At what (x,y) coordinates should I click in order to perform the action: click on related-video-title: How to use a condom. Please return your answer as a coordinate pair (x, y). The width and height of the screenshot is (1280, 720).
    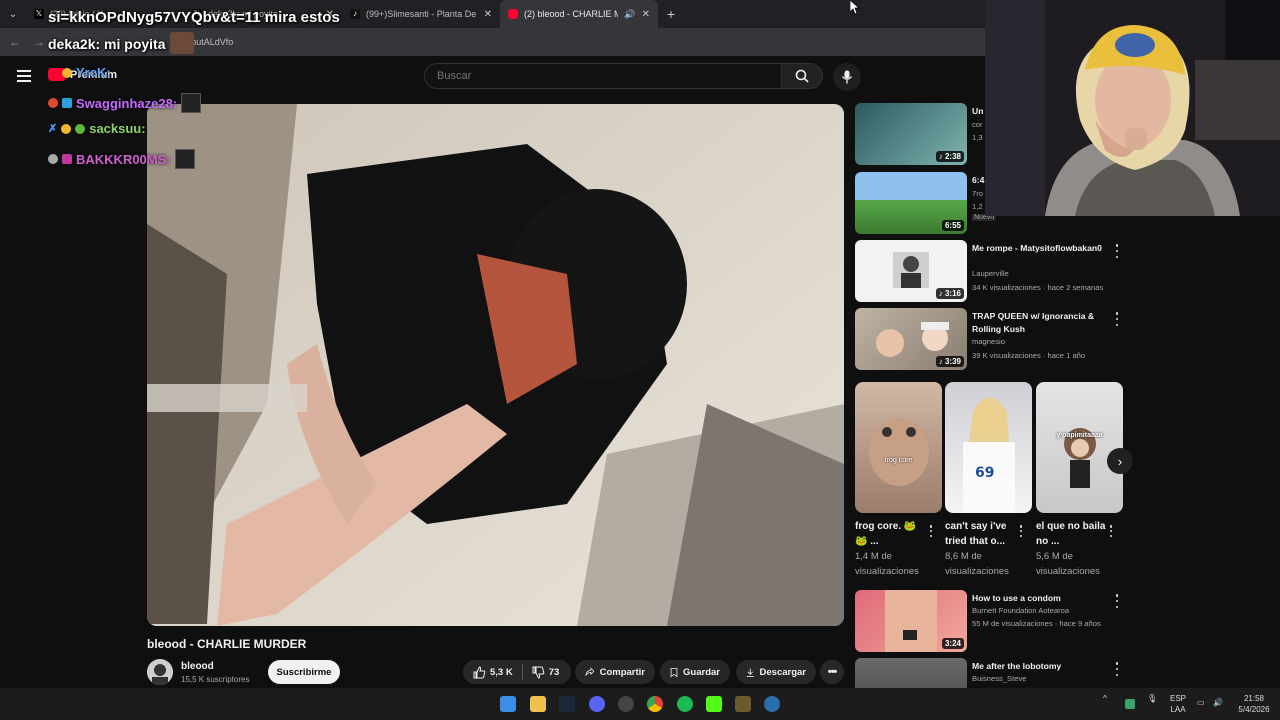
    Looking at the image, I should click on (1016, 598).